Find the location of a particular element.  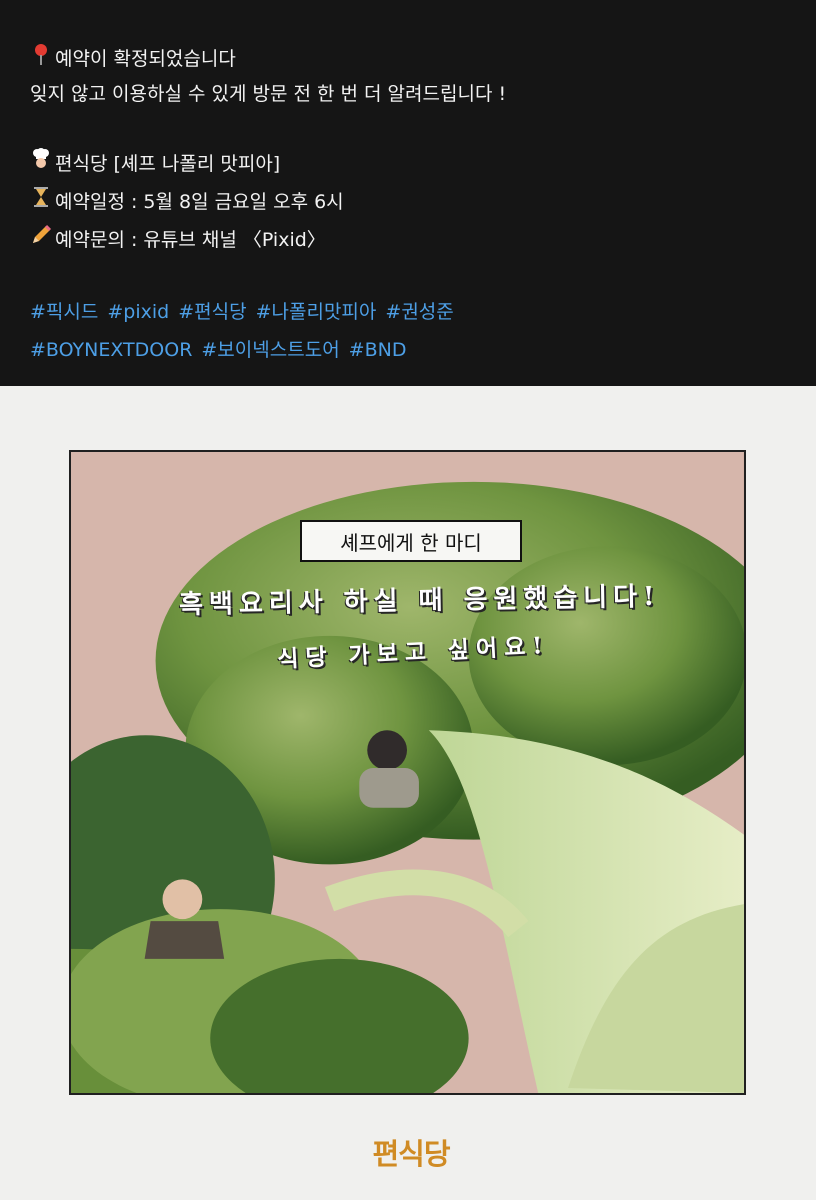

post-line-restaurant: 편식당 [셰프 나폴리 맛피아] is located at coordinates (155, 162).